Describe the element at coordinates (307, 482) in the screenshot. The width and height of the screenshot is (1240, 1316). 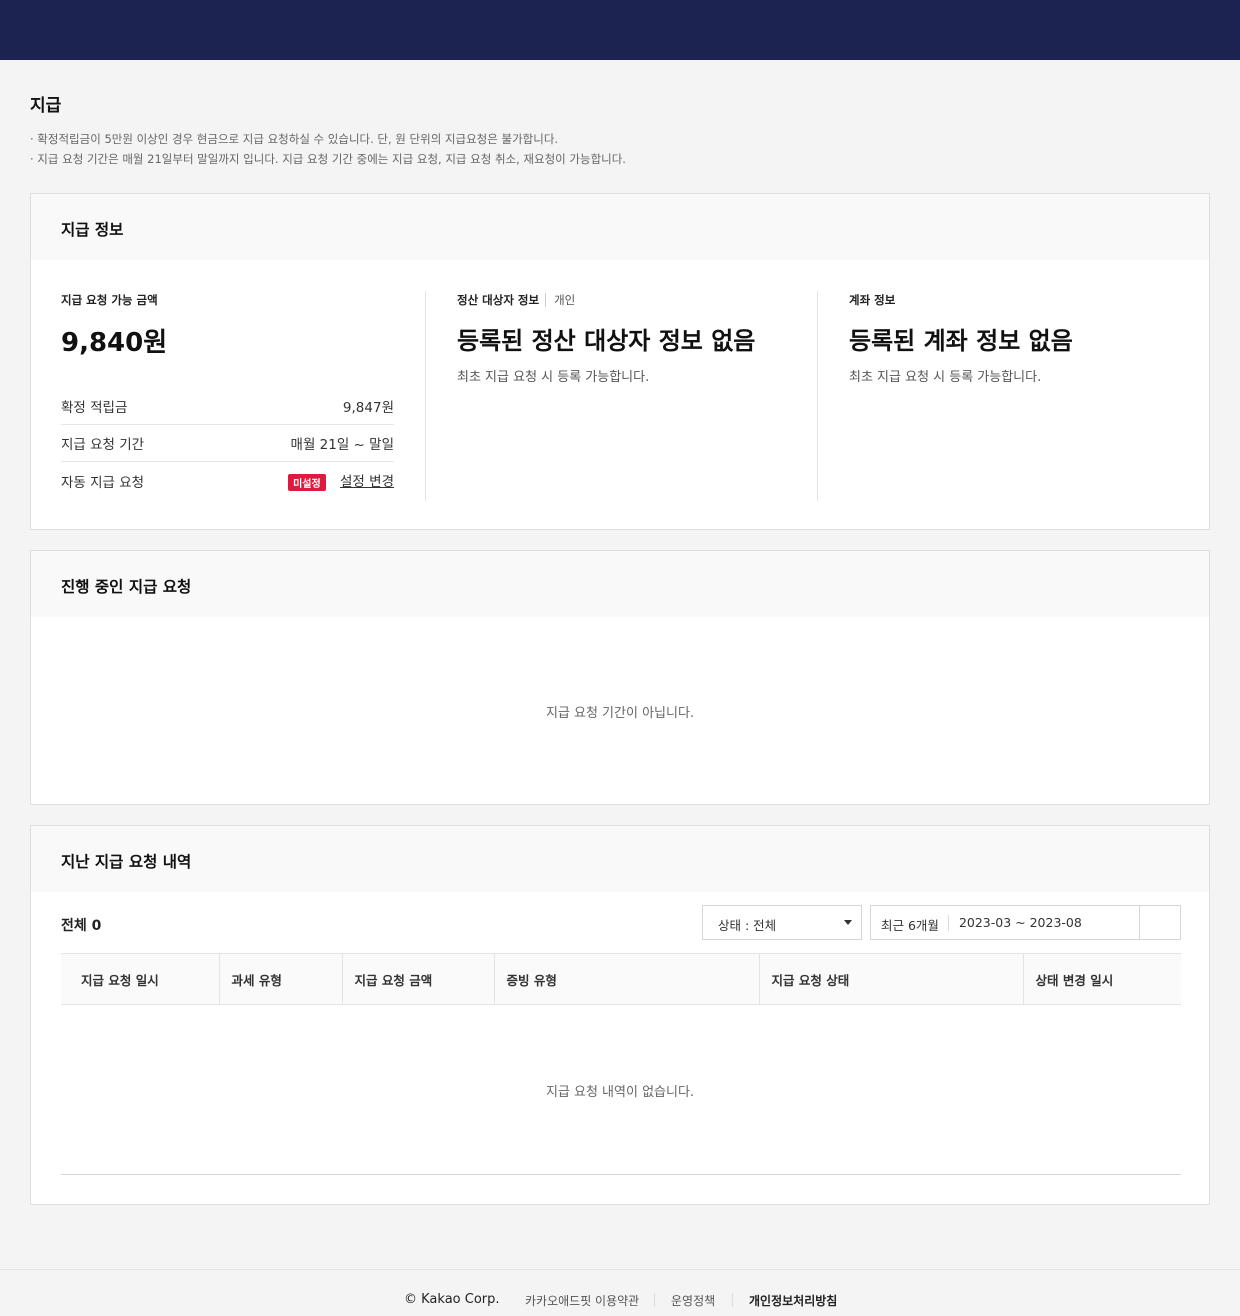
I see `status-badge: 미설정` at that location.